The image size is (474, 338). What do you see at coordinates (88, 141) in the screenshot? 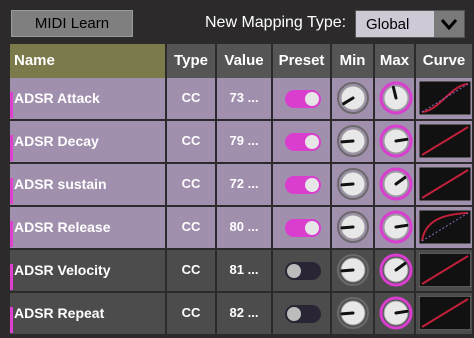
I see `row-name: ADSR Decay` at bounding box center [88, 141].